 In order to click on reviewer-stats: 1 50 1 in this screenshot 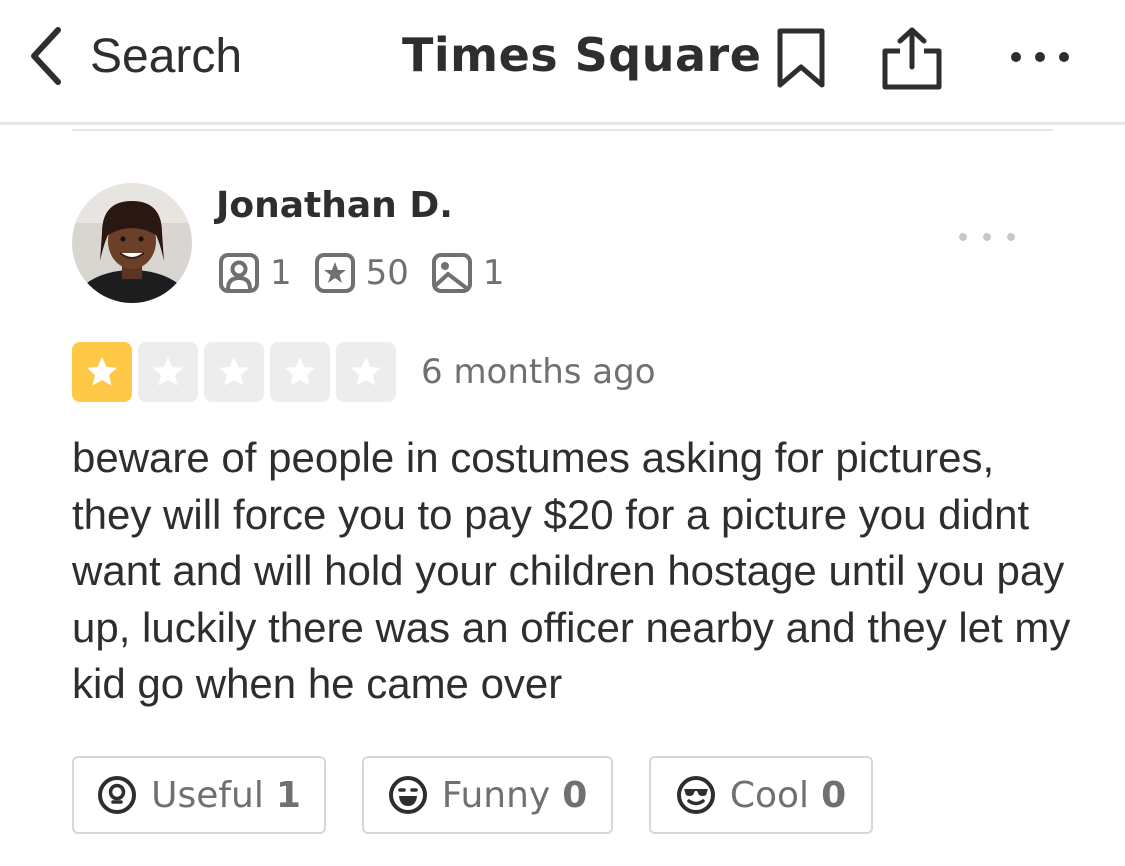, I will do `click(372, 273)`.